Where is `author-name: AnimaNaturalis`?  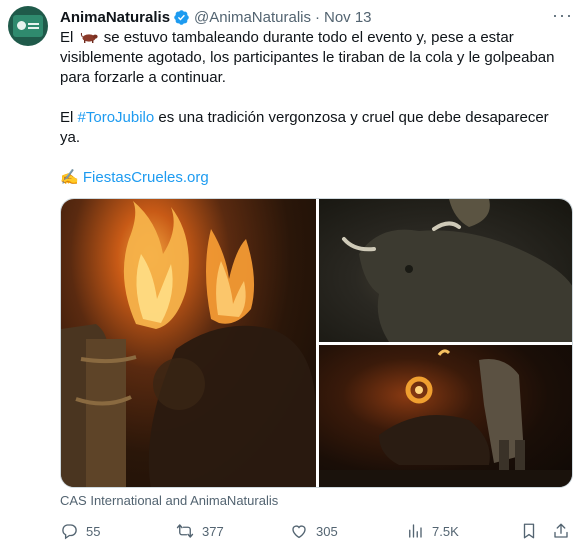
author-name: AnimaNaturalis is located at coordinates (115, 17).